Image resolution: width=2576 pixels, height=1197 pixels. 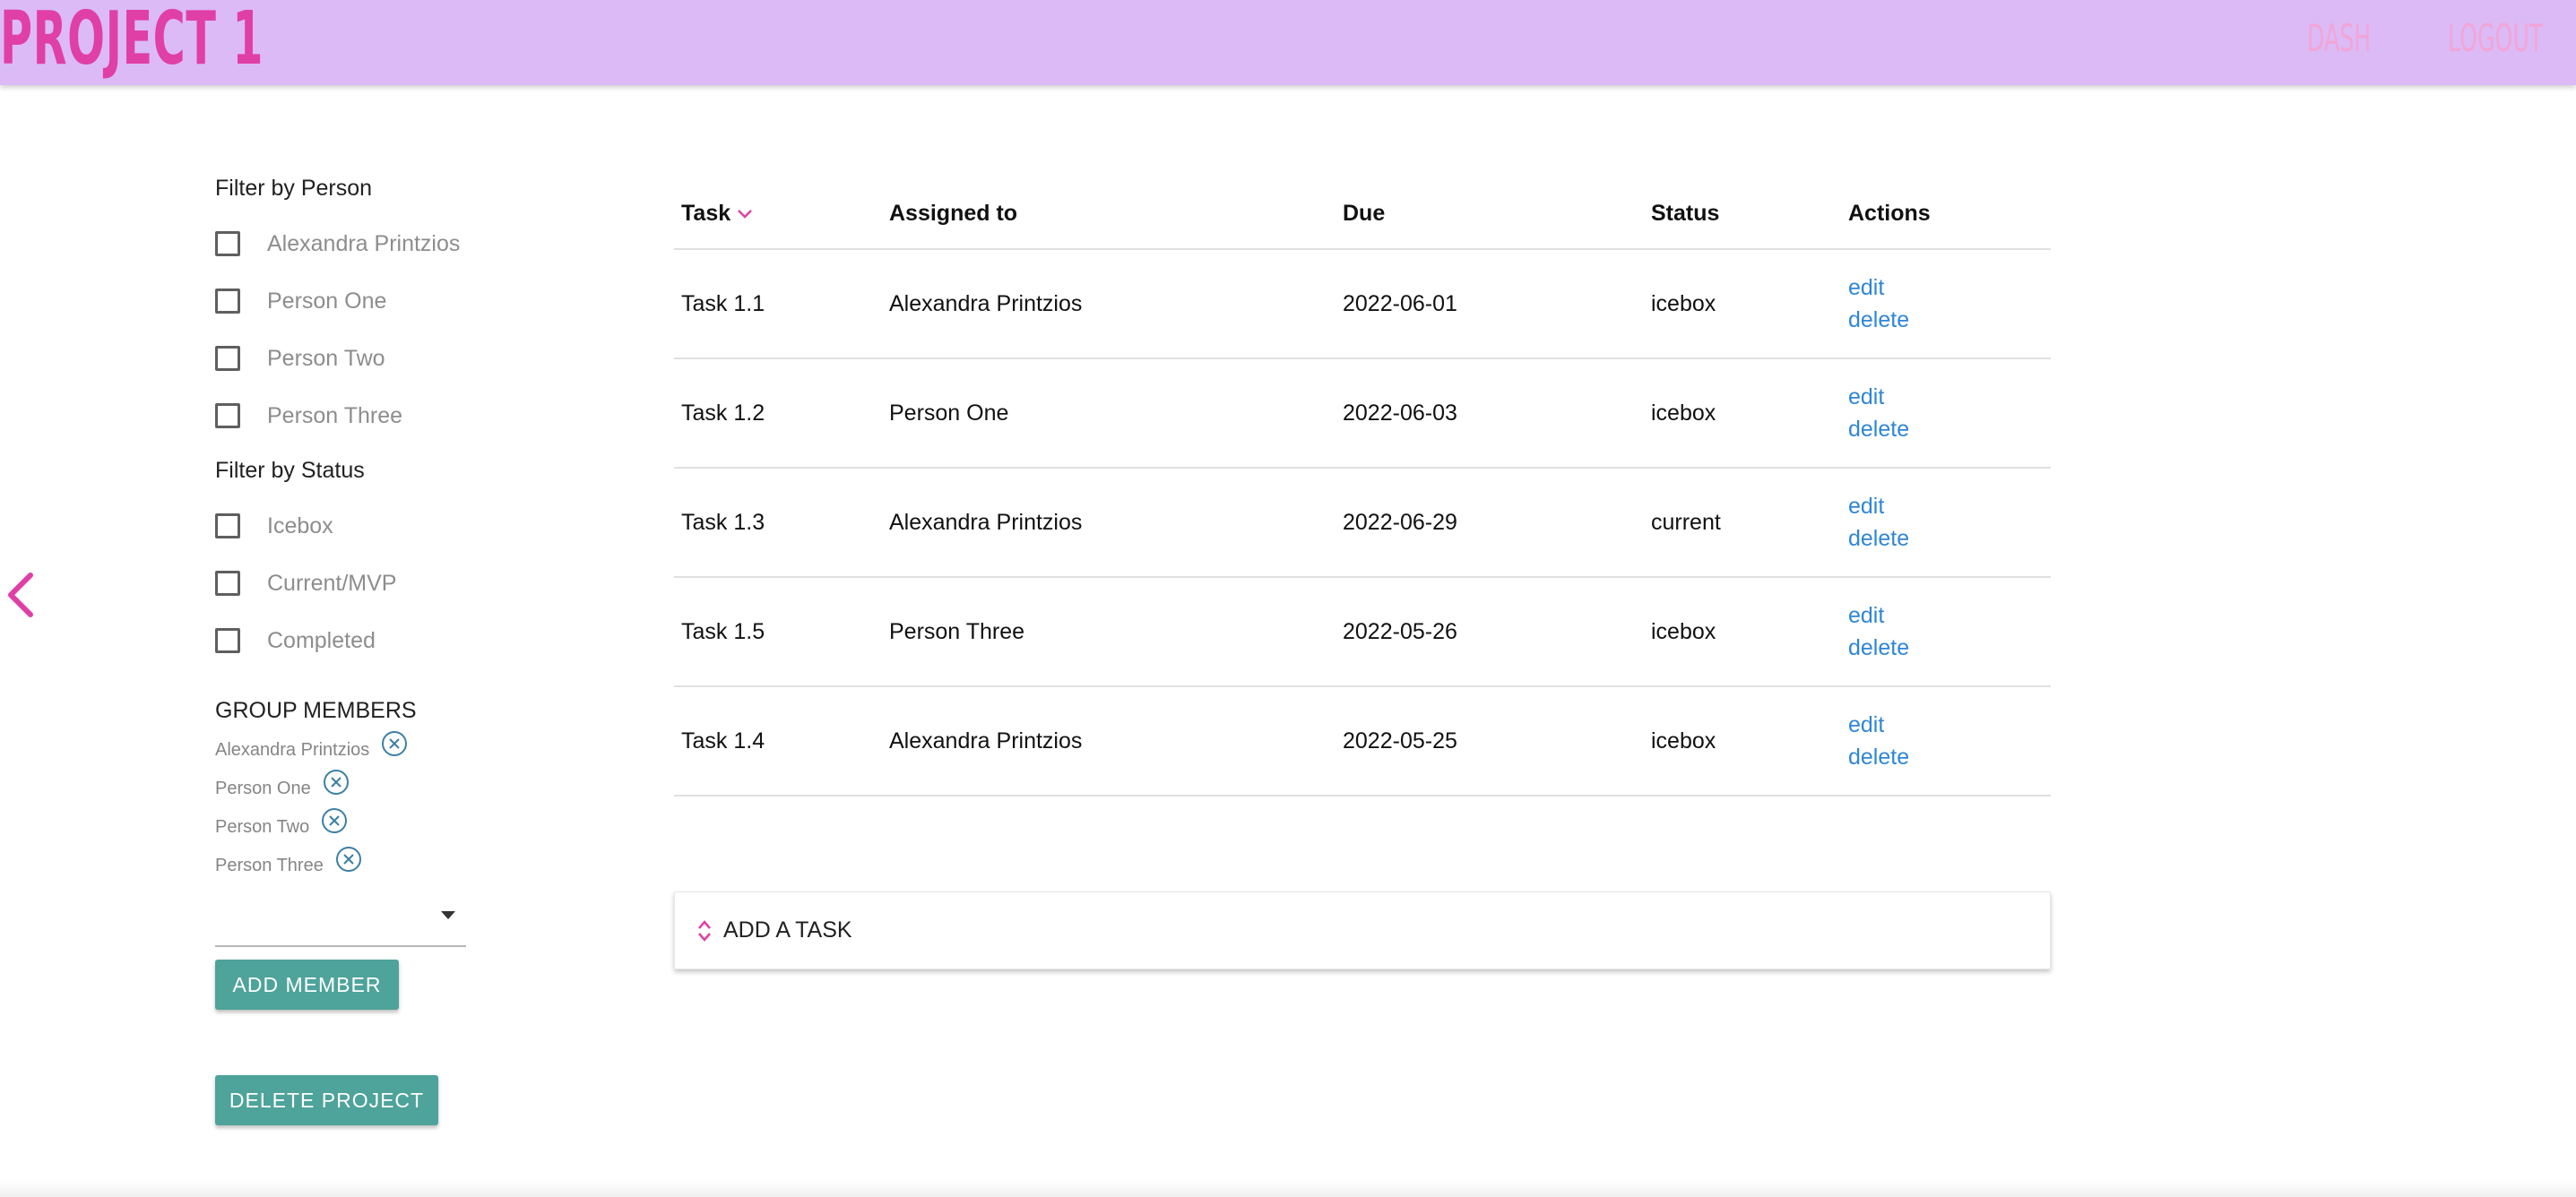 What do you see at coordinates (132, 41) in the screenshot?
I see `project-title: PROJECT 1` at bounding box center [132, 41].